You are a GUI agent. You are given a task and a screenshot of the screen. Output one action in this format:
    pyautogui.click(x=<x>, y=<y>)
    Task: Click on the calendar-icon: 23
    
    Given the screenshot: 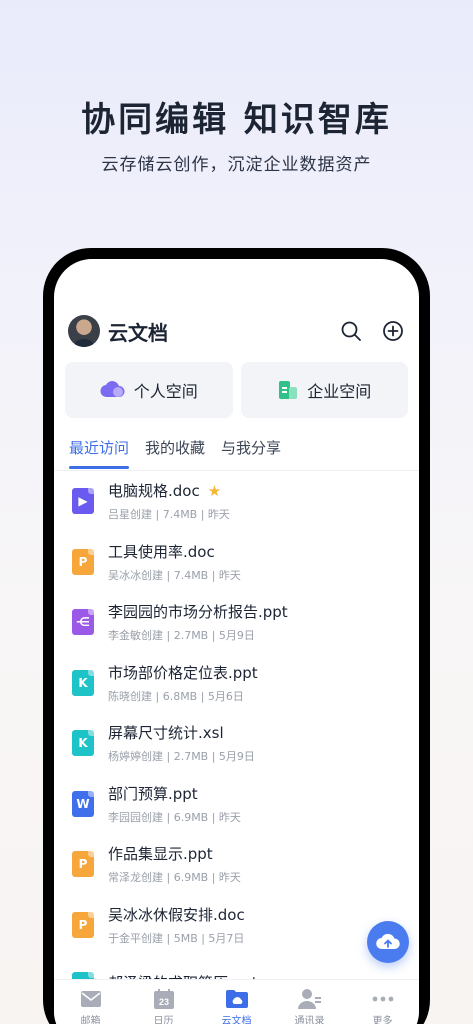 What is the action you would take?
    pyautogui.click(x=164, y=999)
    